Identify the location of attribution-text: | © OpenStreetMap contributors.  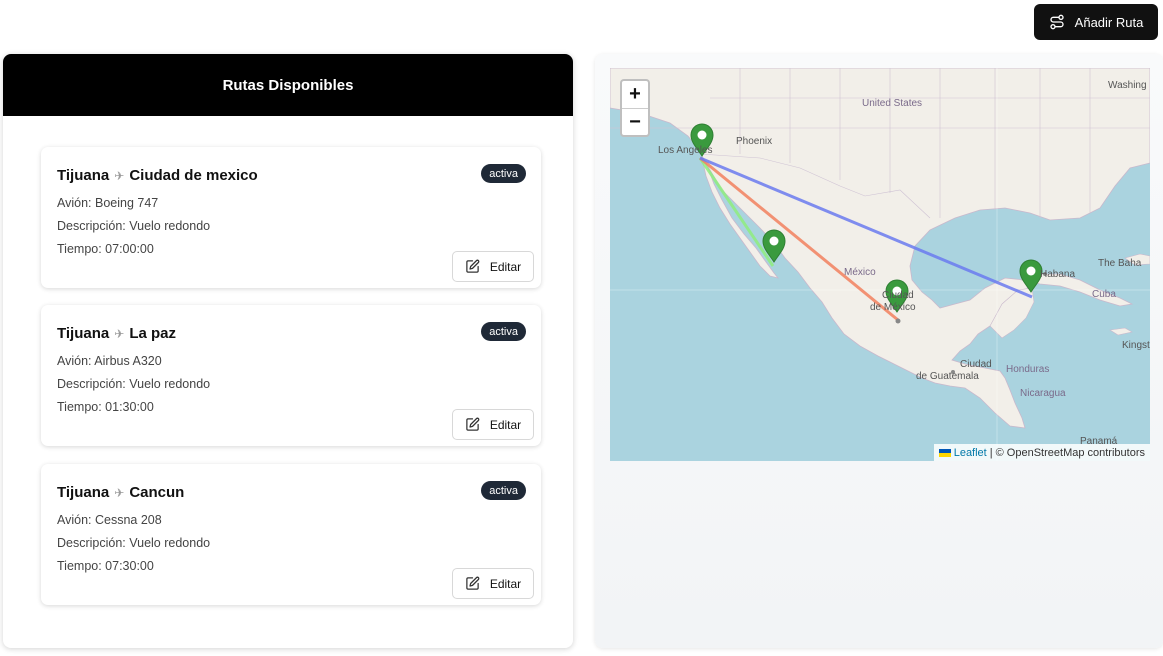
(1067, 452).